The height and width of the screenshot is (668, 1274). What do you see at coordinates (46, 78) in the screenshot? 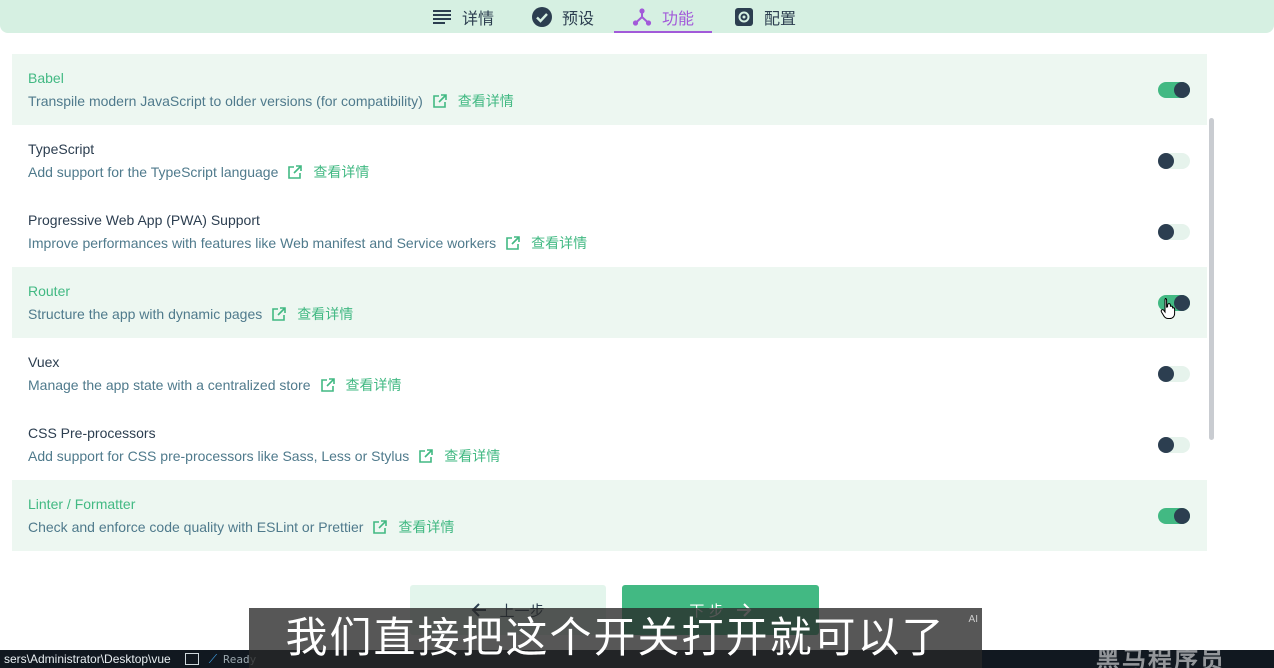
I see `feature-name: Babel` at bounding box center [46, 78].